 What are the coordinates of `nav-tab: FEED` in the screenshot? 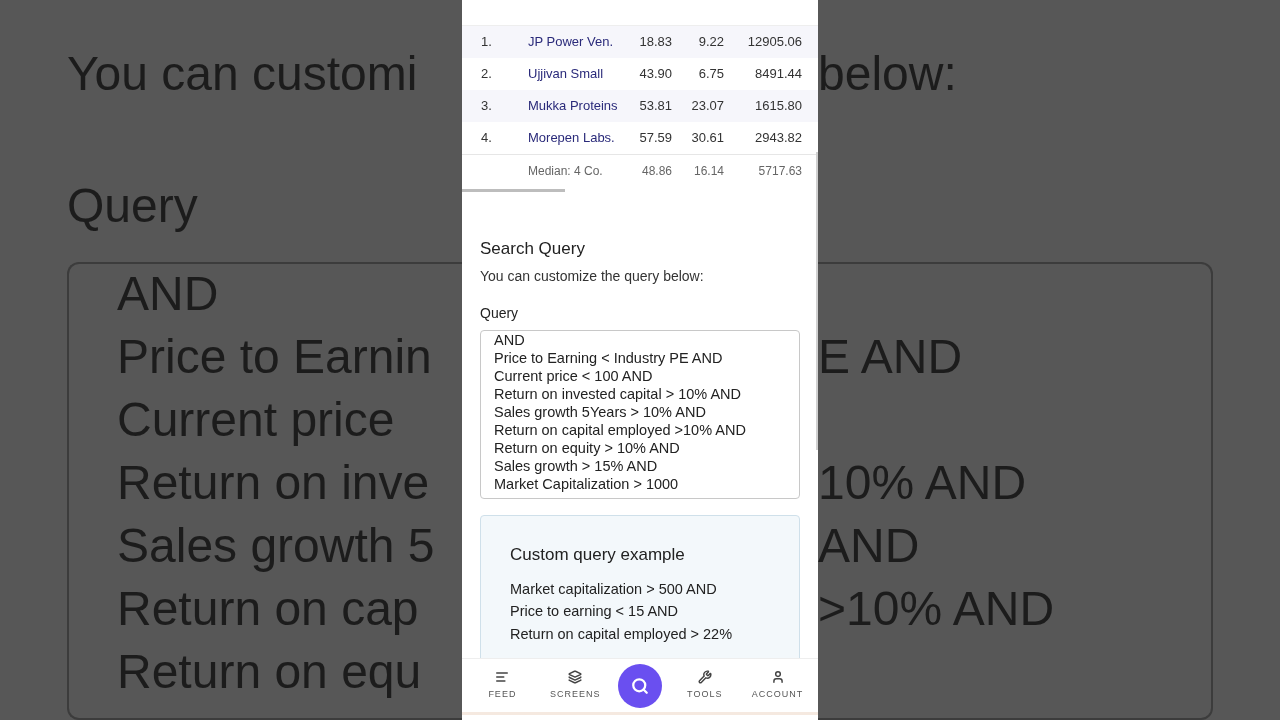 It's located at (502, 685).